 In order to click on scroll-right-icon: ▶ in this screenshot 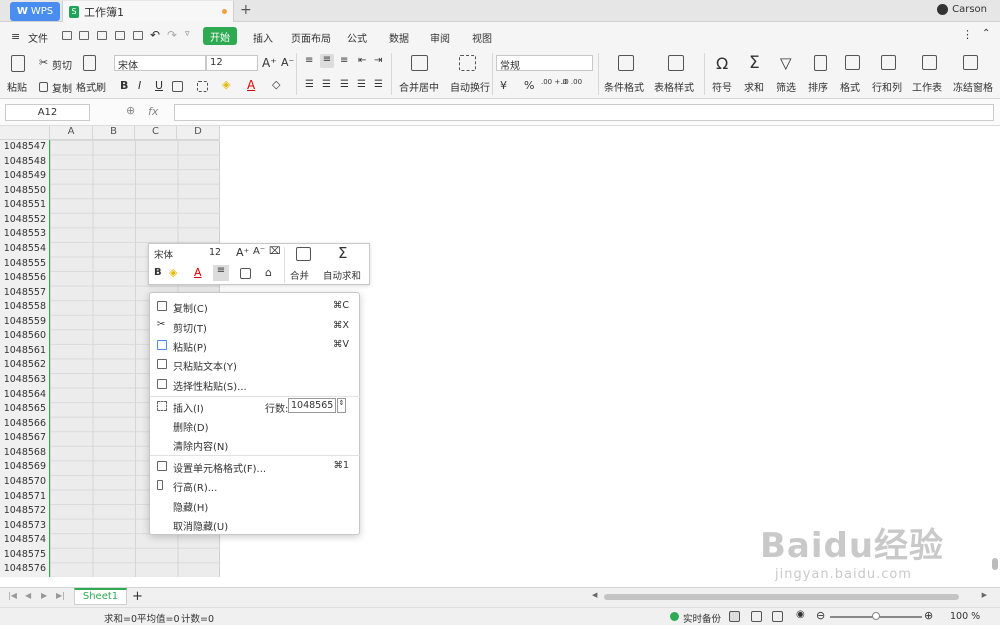, I will do `click(984, 595)`.